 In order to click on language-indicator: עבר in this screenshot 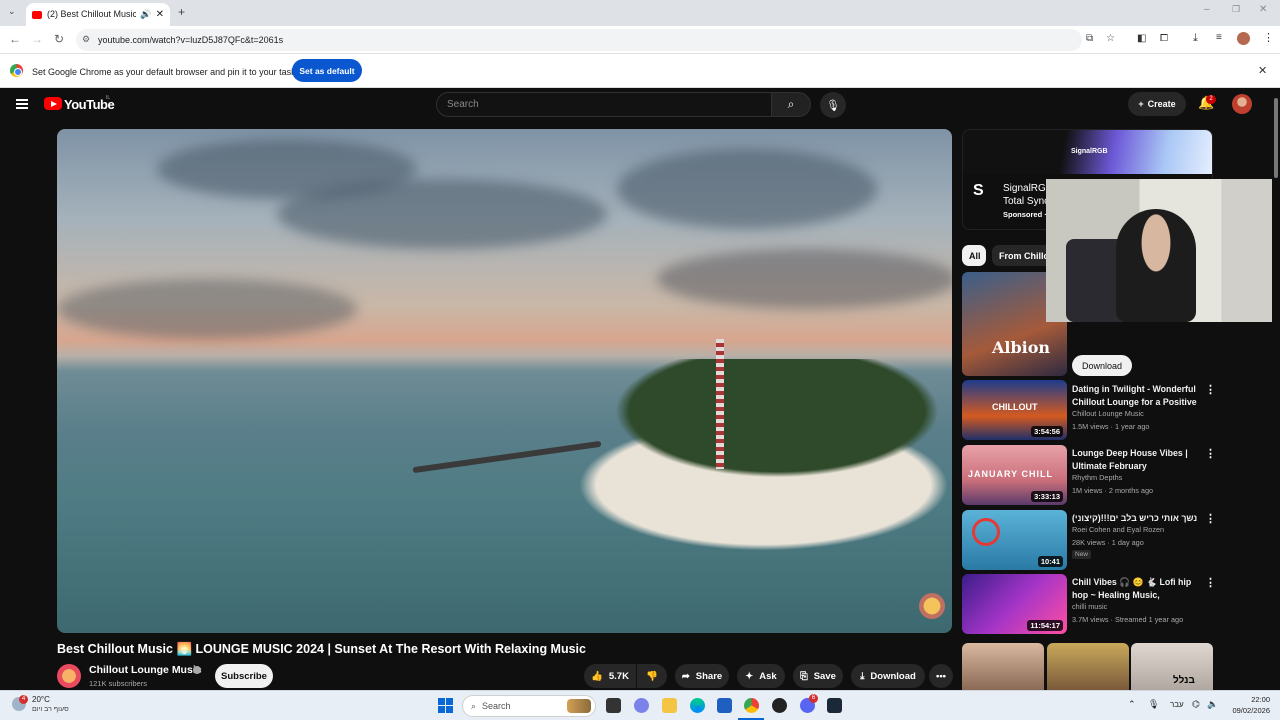, I will do `click(1177, 704)`.